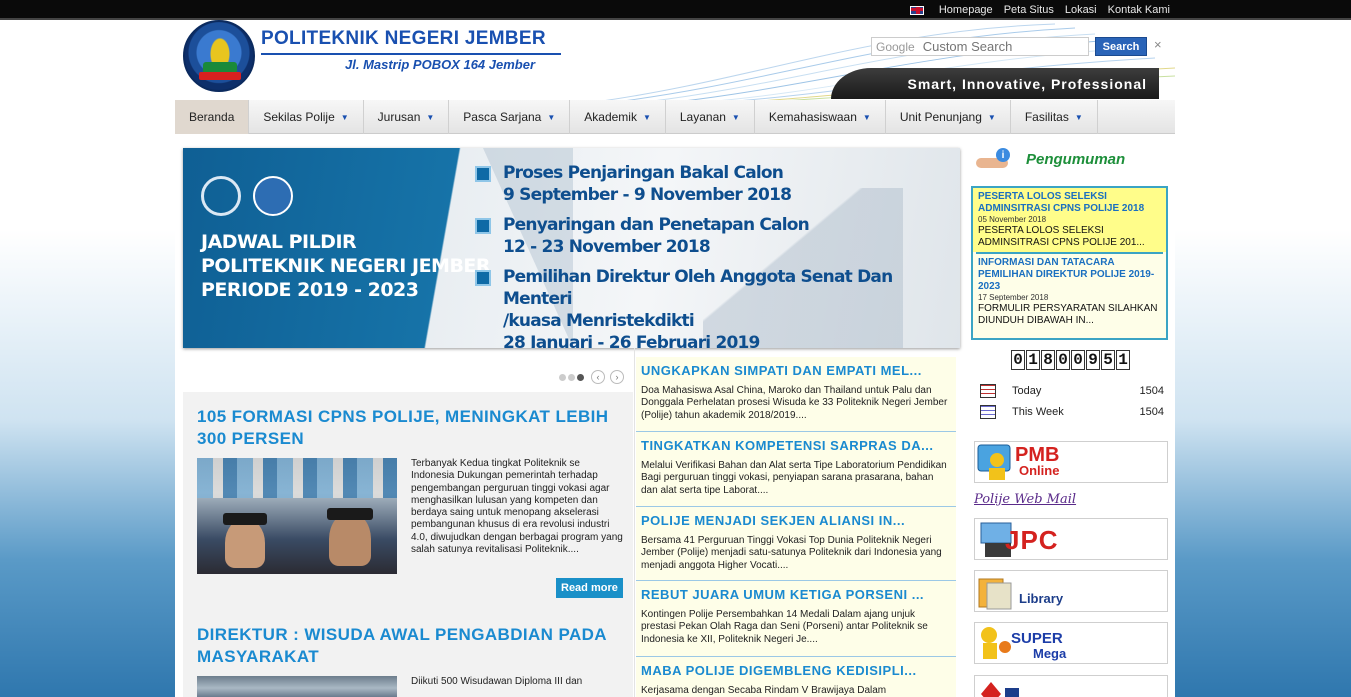 This screenshot has height=697, width=1351. Describe the element at coordinates (1029, 10) in the screenshot. I see `sitemap-link: Peta Situs` at that location.